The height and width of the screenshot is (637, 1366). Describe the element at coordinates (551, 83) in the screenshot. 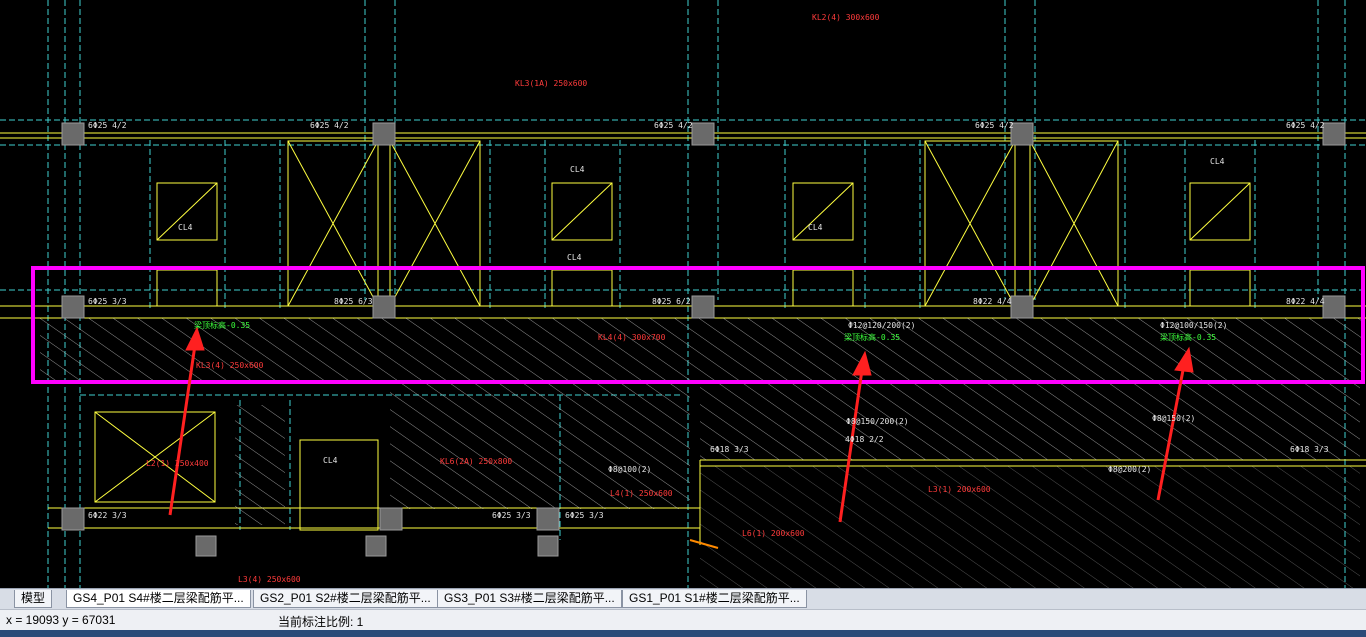

I see `beam-tag: KL3(1A) 250x600` at that location.